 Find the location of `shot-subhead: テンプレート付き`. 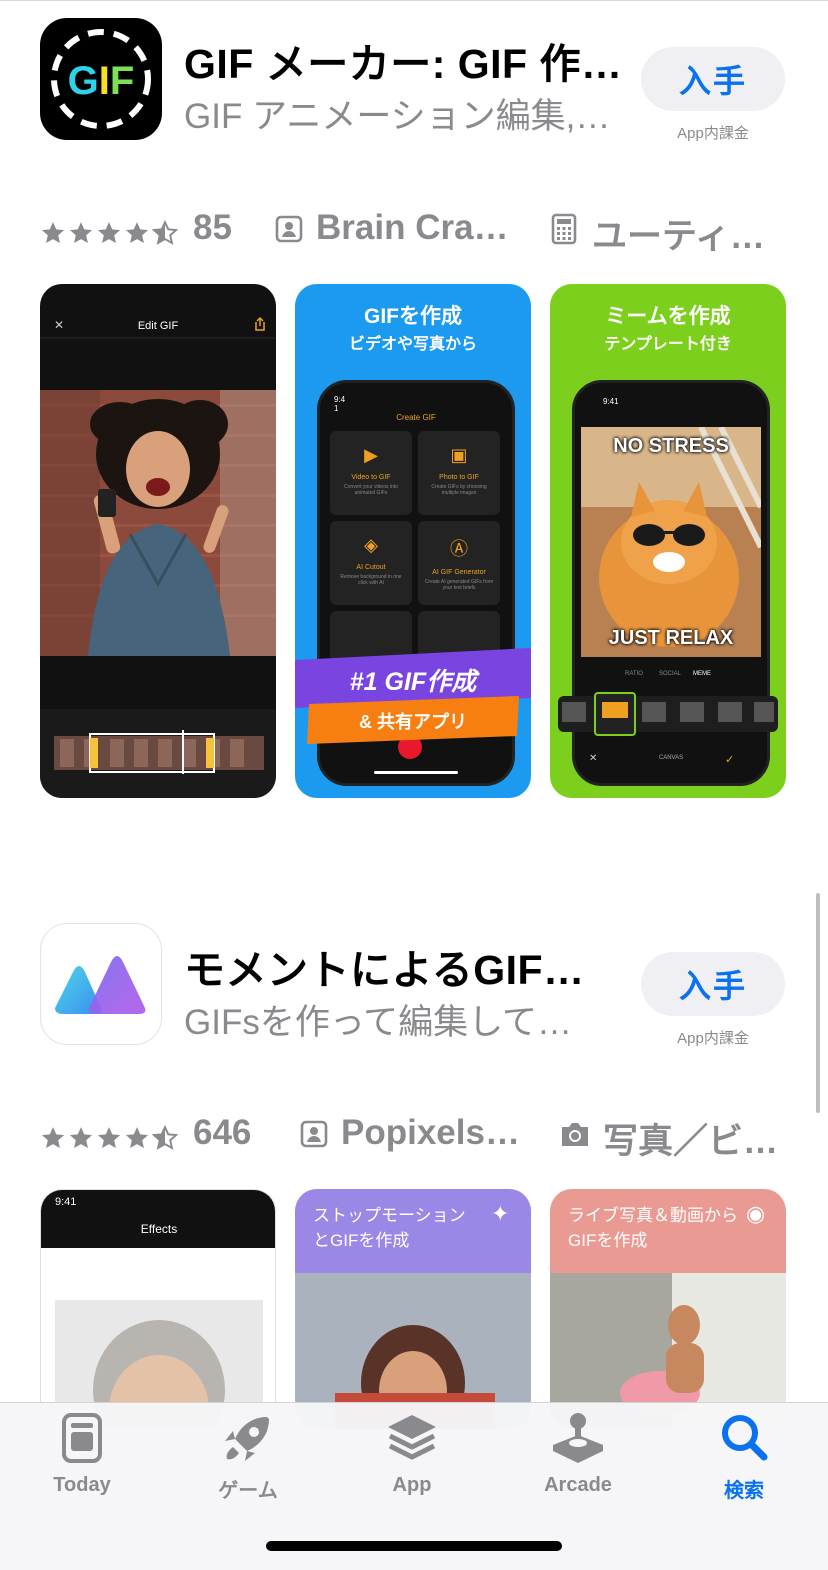

shot-subhead: テンプレート付き is located at coordinates (668, 344).